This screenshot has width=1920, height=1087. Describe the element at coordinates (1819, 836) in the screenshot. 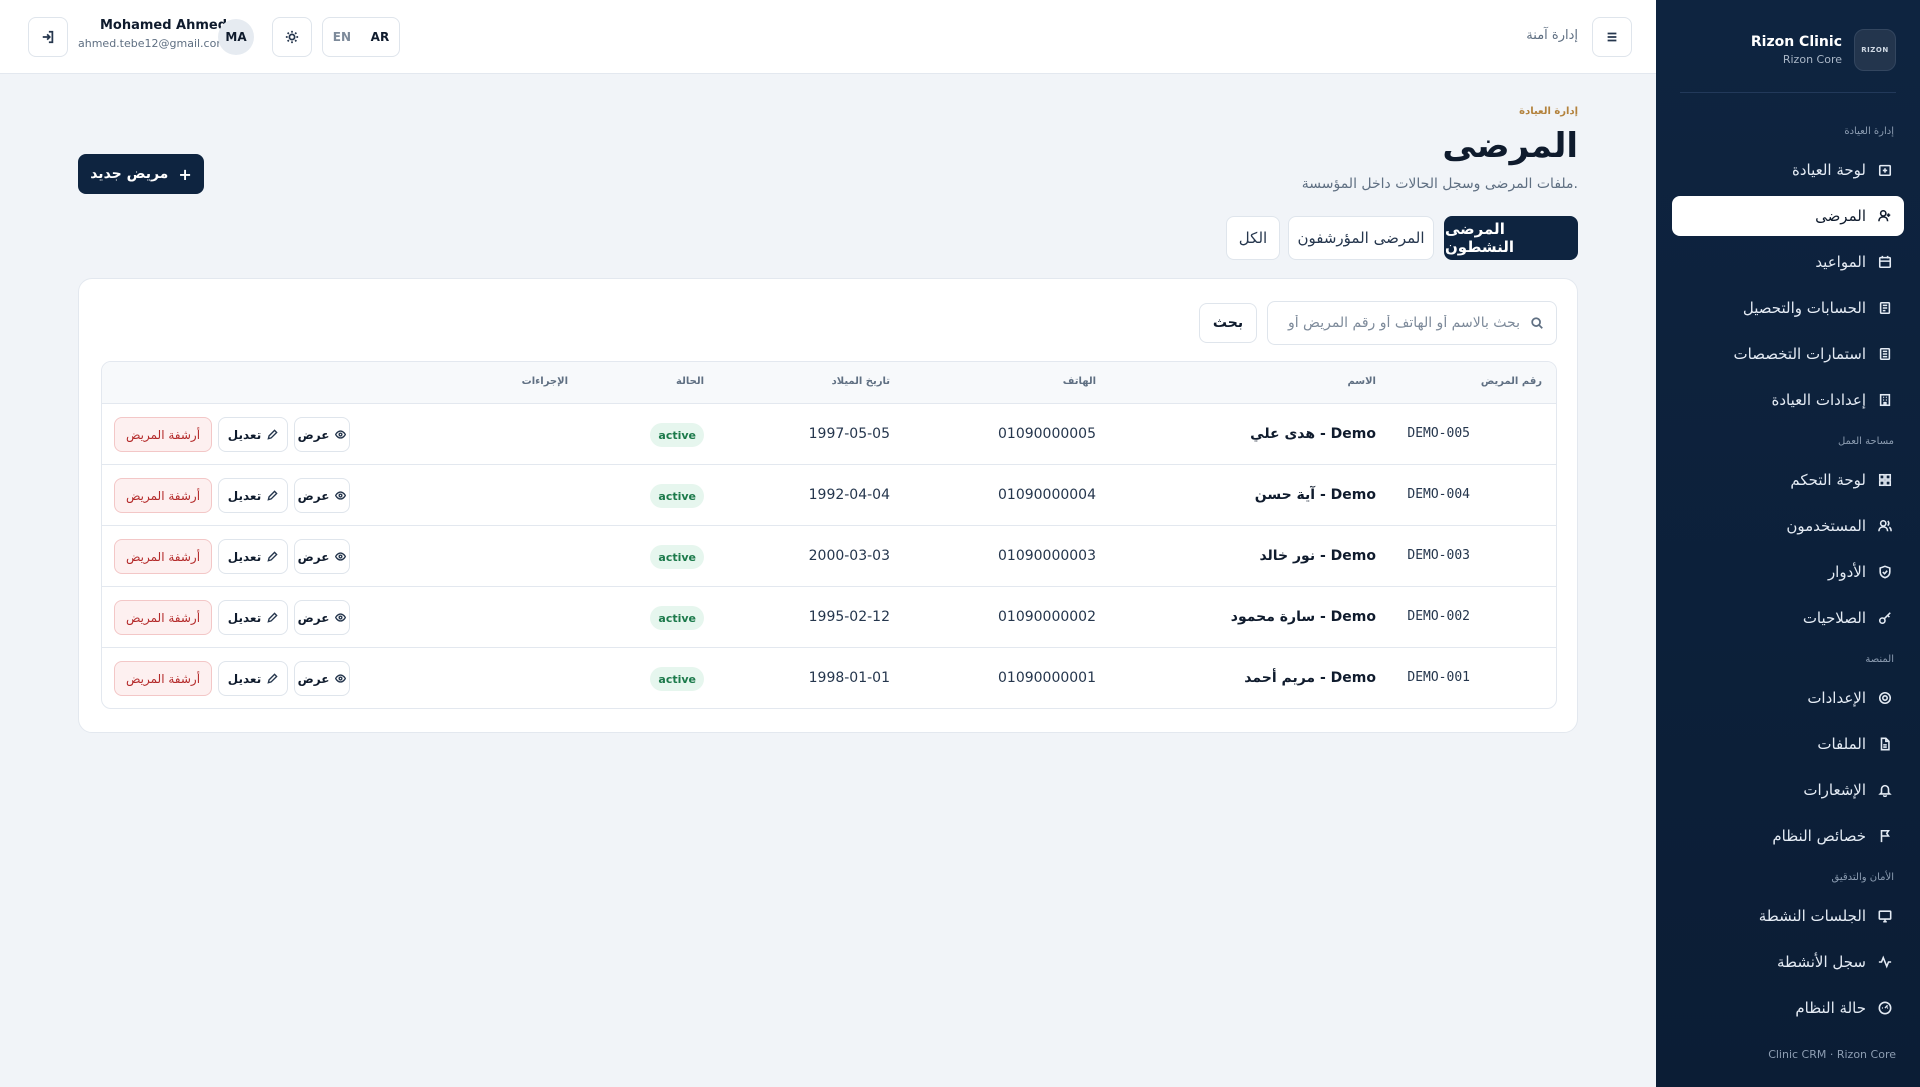

I see `sidebar-item-label: خصائص النظام` at that location.